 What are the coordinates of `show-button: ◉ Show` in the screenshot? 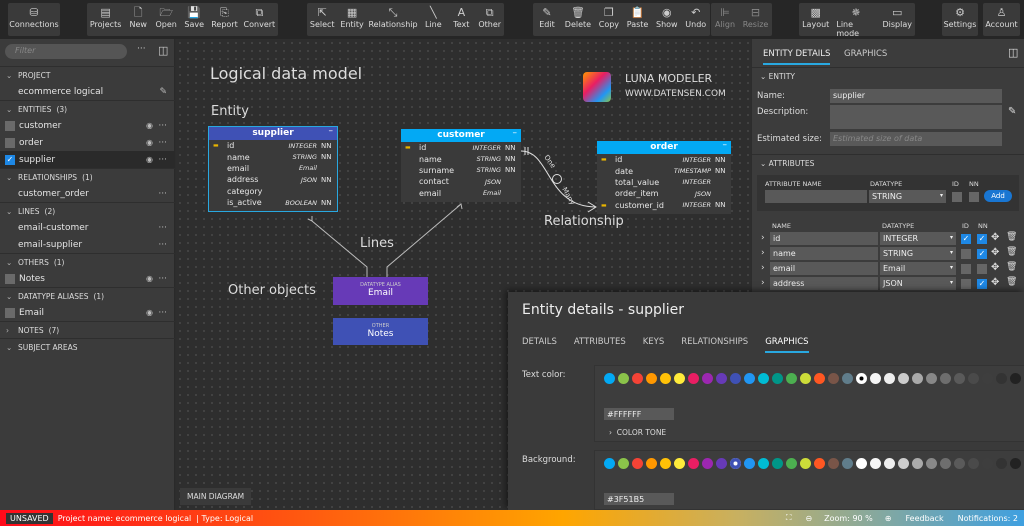 It's located at (666, 19).